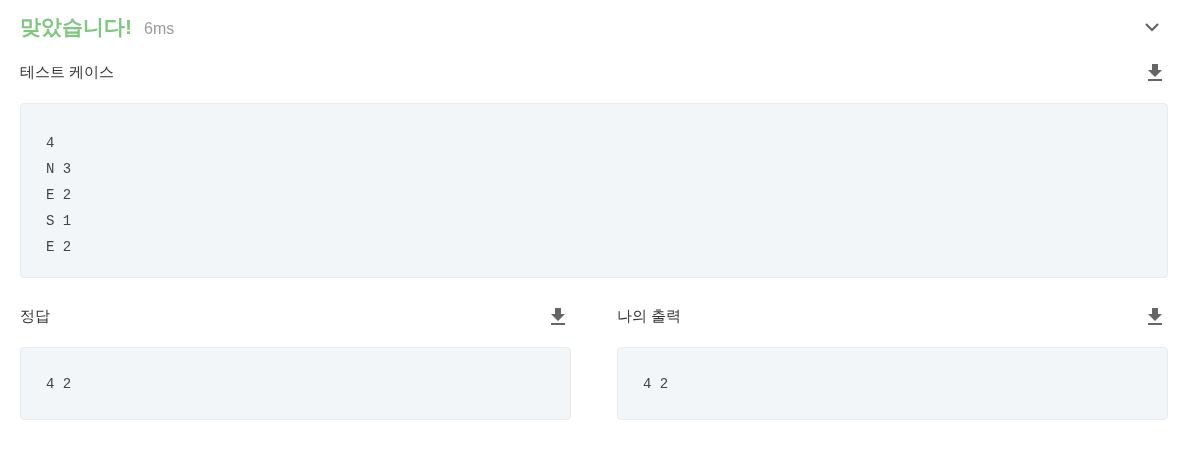  What do you see at coordinates (59, 195) in the screenshot?
I see `code-text: 4 N 3 E 2 S 1 E 2` at bounding box center [59, 195].